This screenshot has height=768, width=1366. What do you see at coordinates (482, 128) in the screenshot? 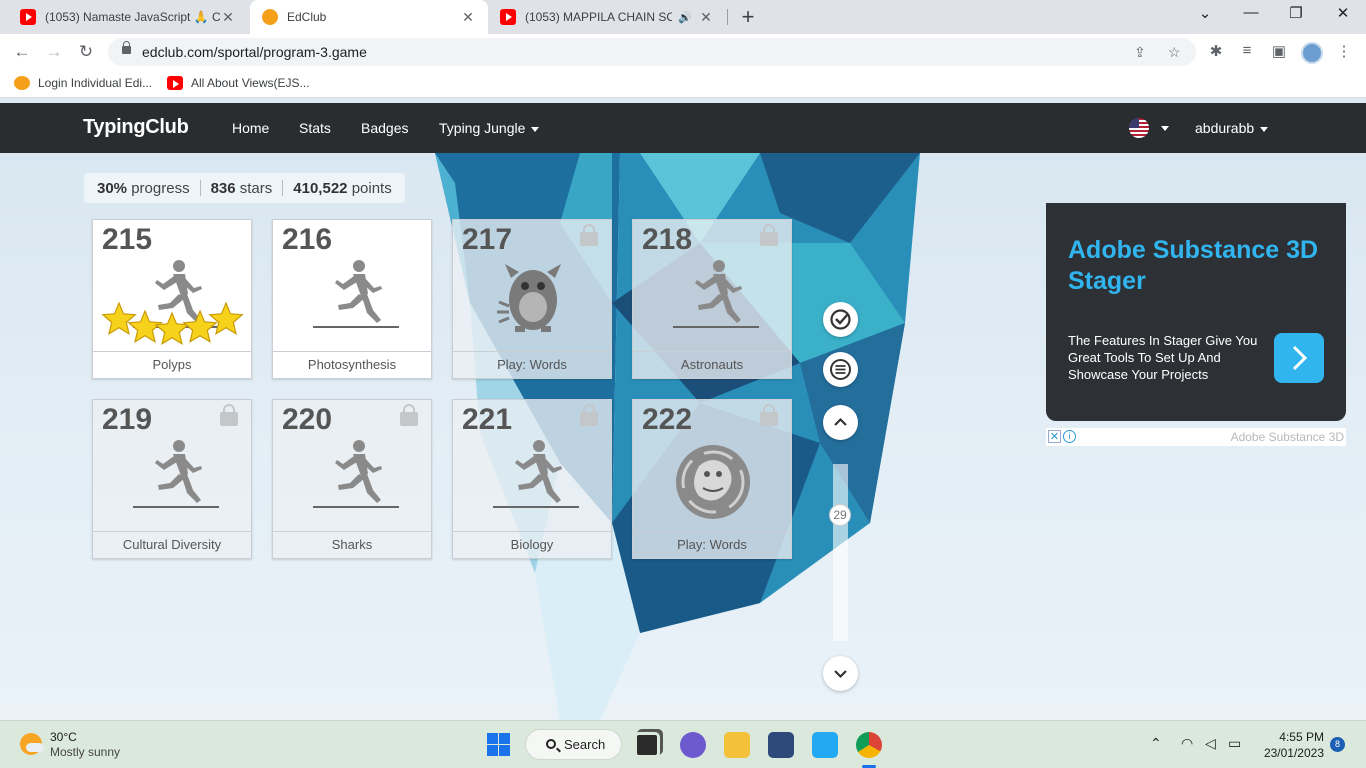
I see `nav-typing-jungle-label: Typing Jungle` at bounding box center [482, 128].